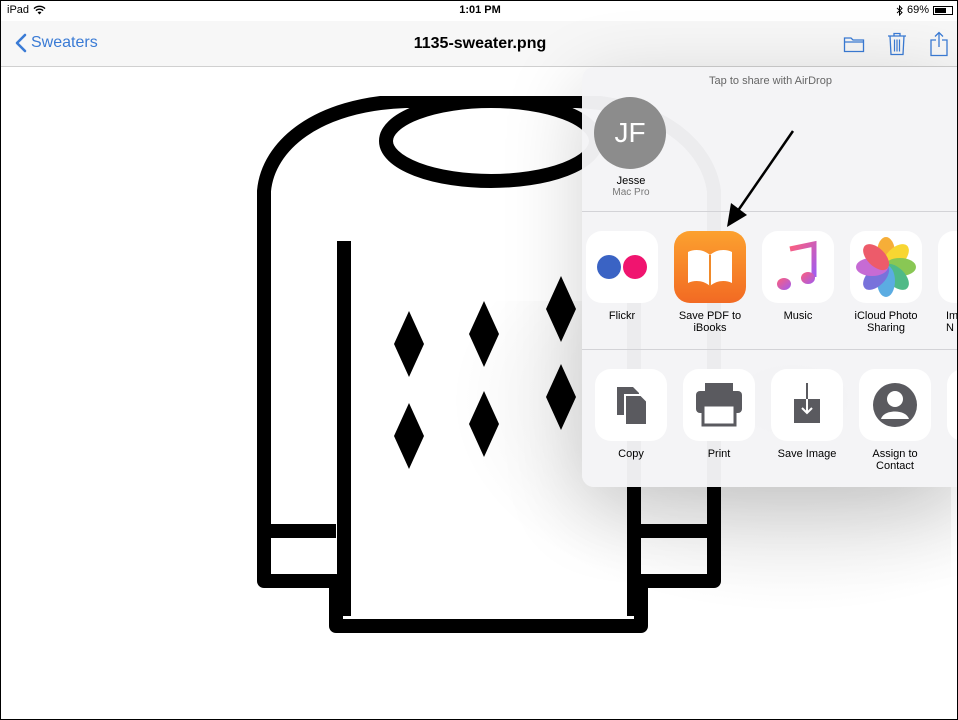 The image size is (958, 720). Describe the element at coordinates (761, 178) in the screenshot. I see `annotation-arrow` at that location.